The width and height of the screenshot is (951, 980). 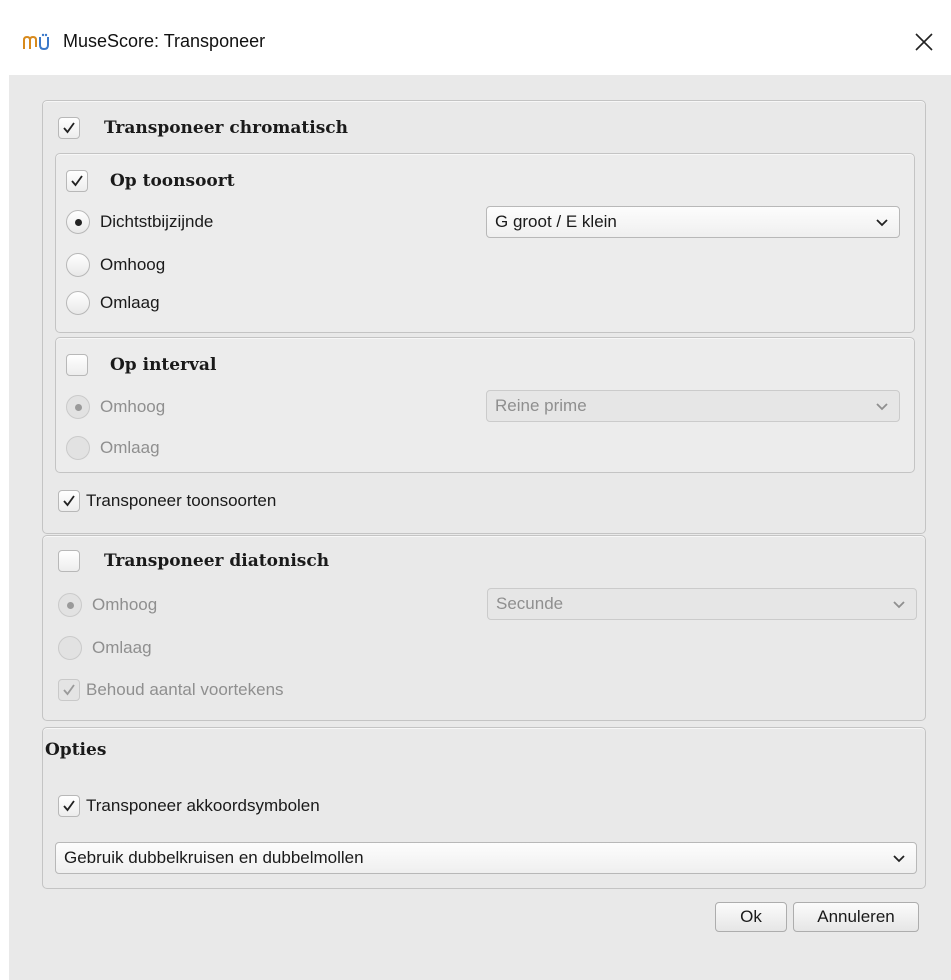 What do you see at coordinates (157, 221) in the screenshot?
I see `radio-nearest-label: Dichtstbijzijnde` at bounding box center [157, 221].